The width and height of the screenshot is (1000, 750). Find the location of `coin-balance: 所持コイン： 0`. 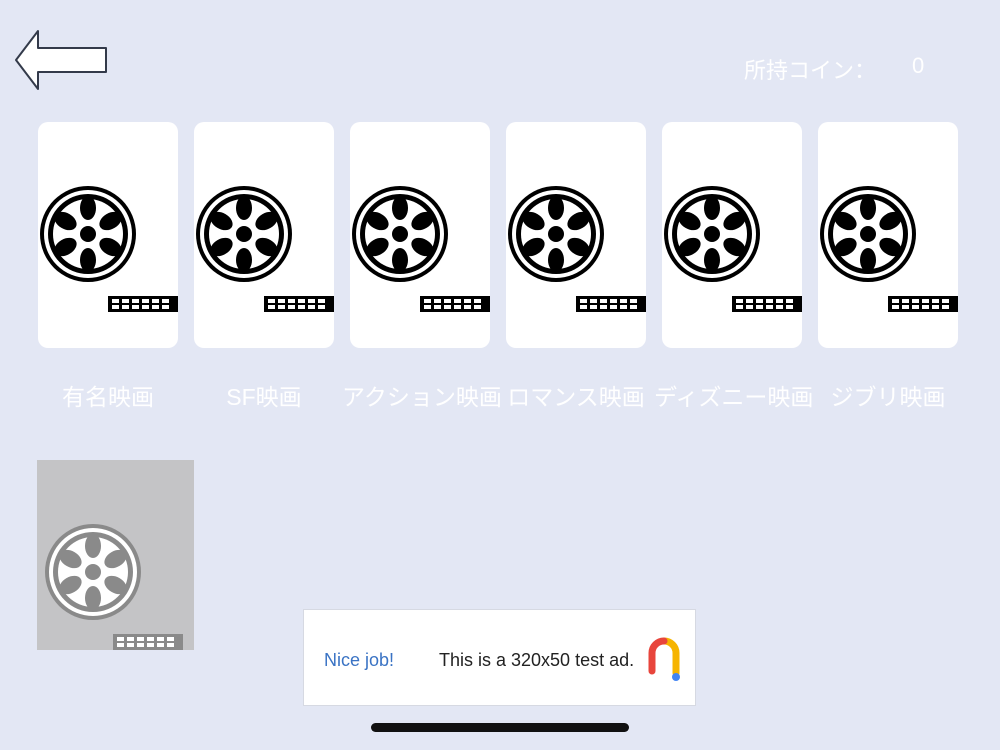

coin-balance: 所持コイン： 0 is located at coordinates (840, 67).